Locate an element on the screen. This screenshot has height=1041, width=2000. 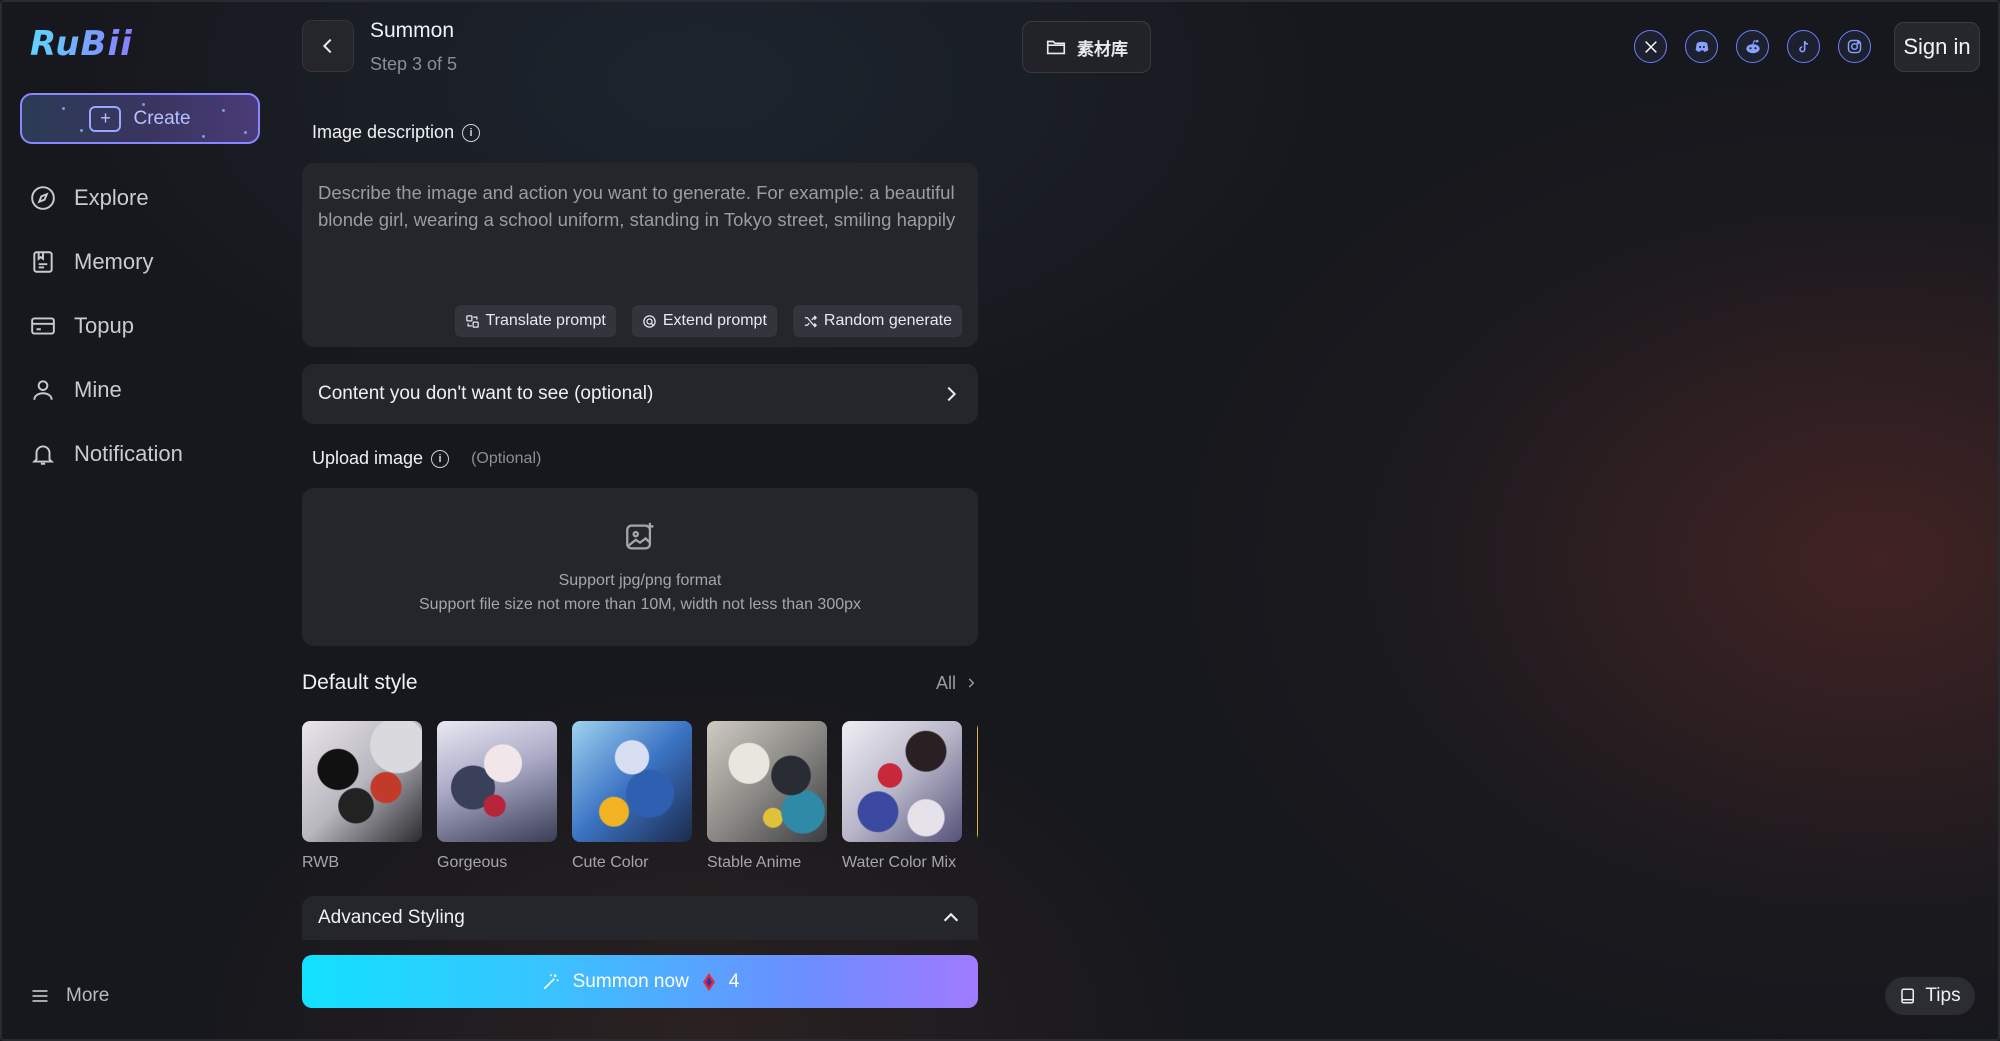
user-icon is located at coordinates (43, 390).